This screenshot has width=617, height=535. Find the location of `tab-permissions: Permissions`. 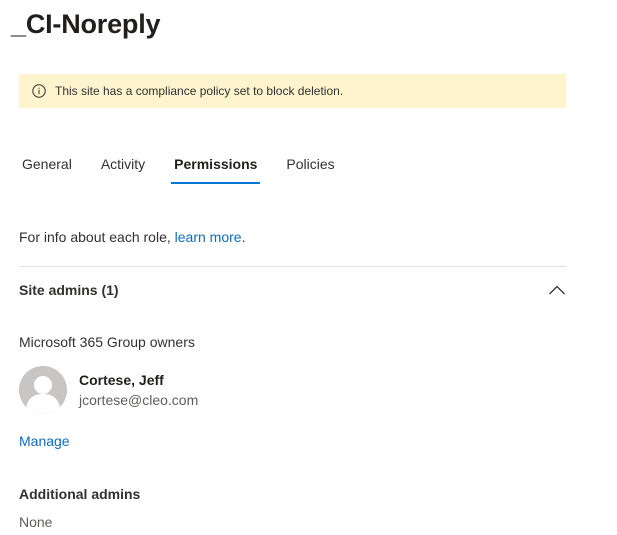

tab-permissions: Permissions is located at coordinates (216, 166).